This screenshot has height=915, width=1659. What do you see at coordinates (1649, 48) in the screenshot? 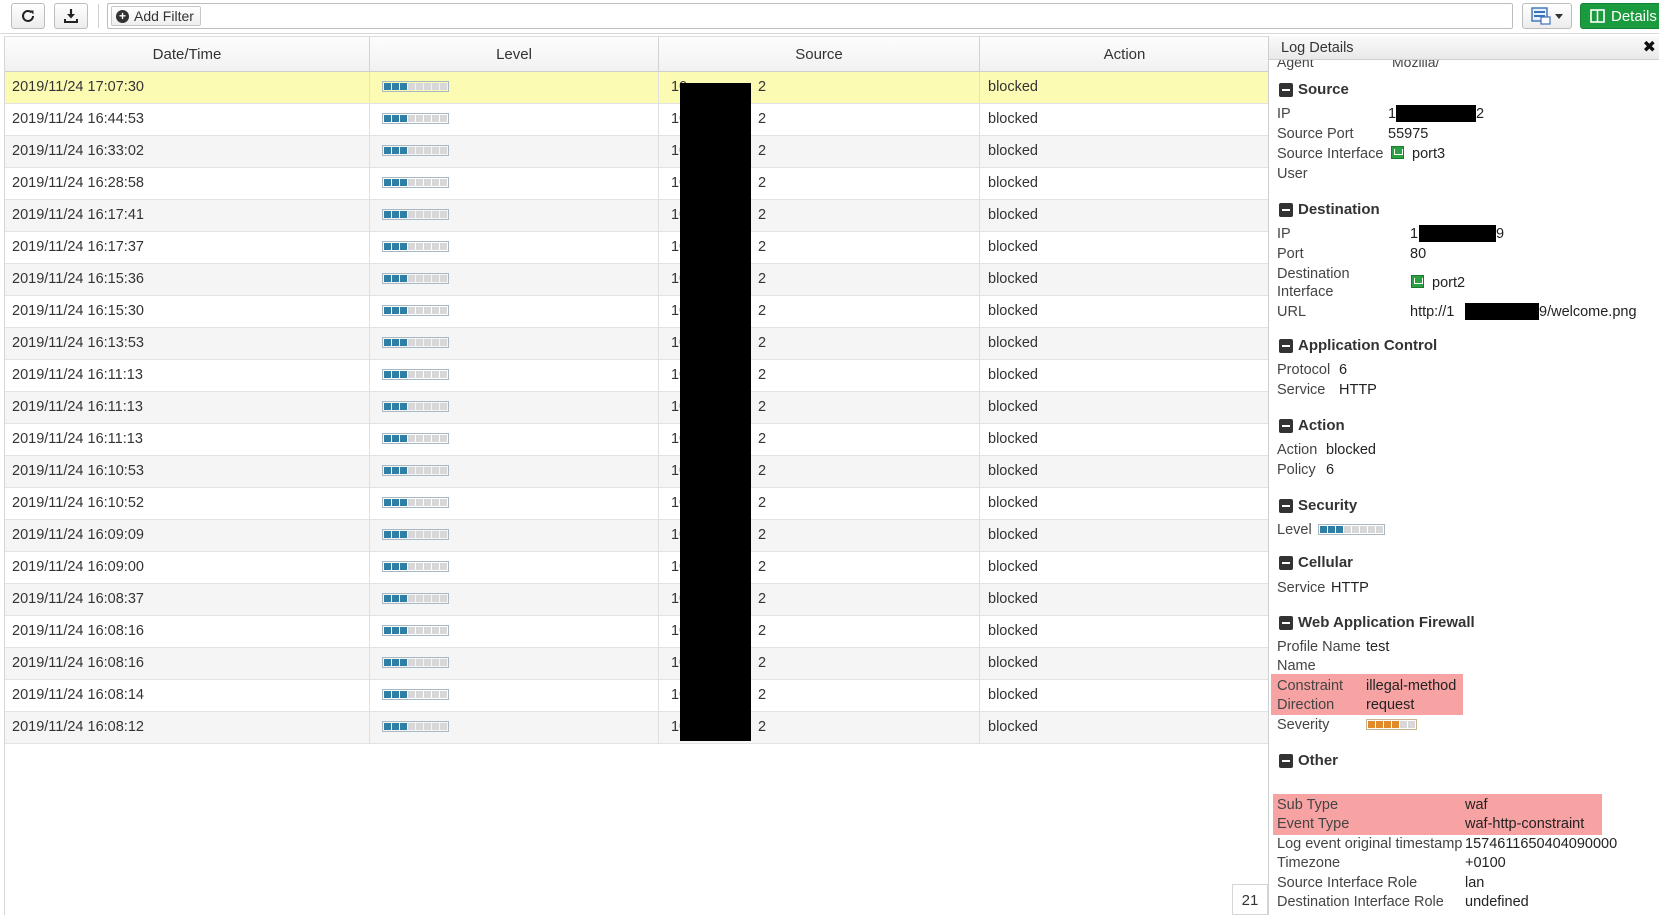
I see `close-icon: ✖` at bounding box center [1649, 48].